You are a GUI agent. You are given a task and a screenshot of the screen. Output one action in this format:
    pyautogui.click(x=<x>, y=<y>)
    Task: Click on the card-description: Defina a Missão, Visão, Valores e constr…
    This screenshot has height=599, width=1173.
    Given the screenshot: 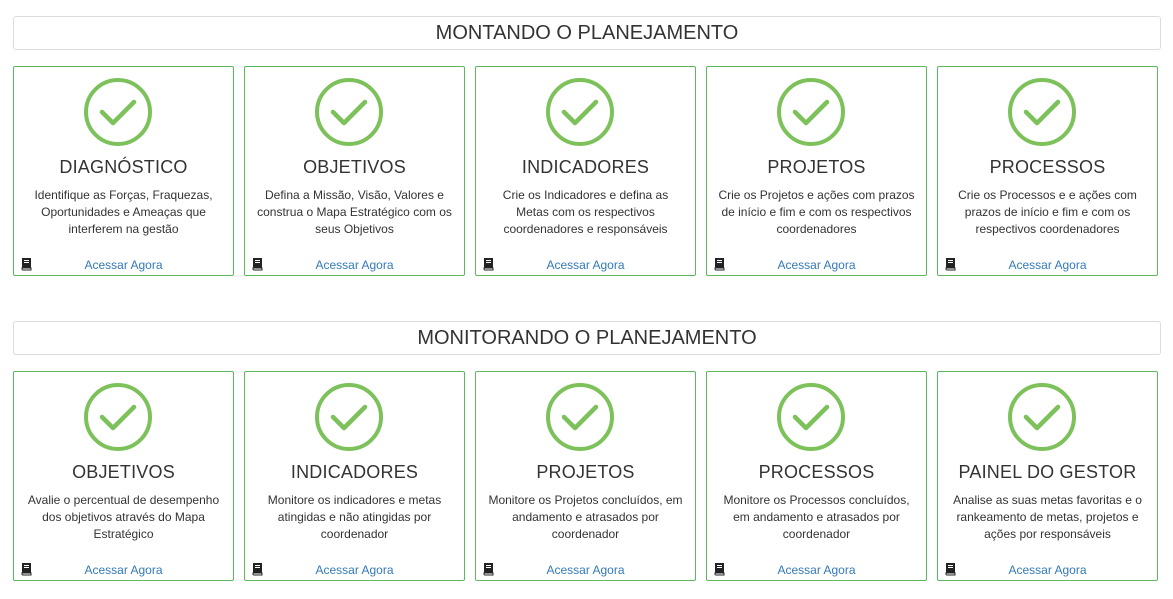 What is the action you would take?
    pyautogui.click(x=354, y=212)
    